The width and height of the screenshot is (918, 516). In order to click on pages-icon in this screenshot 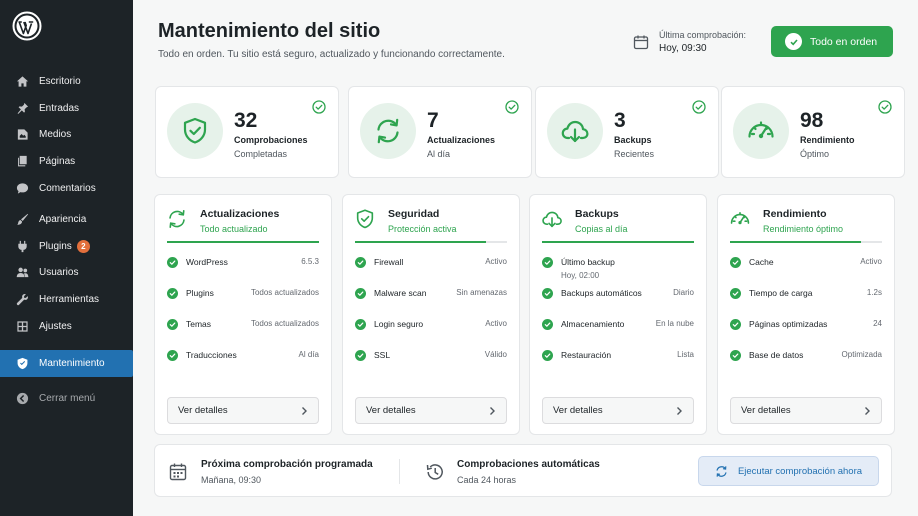, I will do `click(27, 161)`.